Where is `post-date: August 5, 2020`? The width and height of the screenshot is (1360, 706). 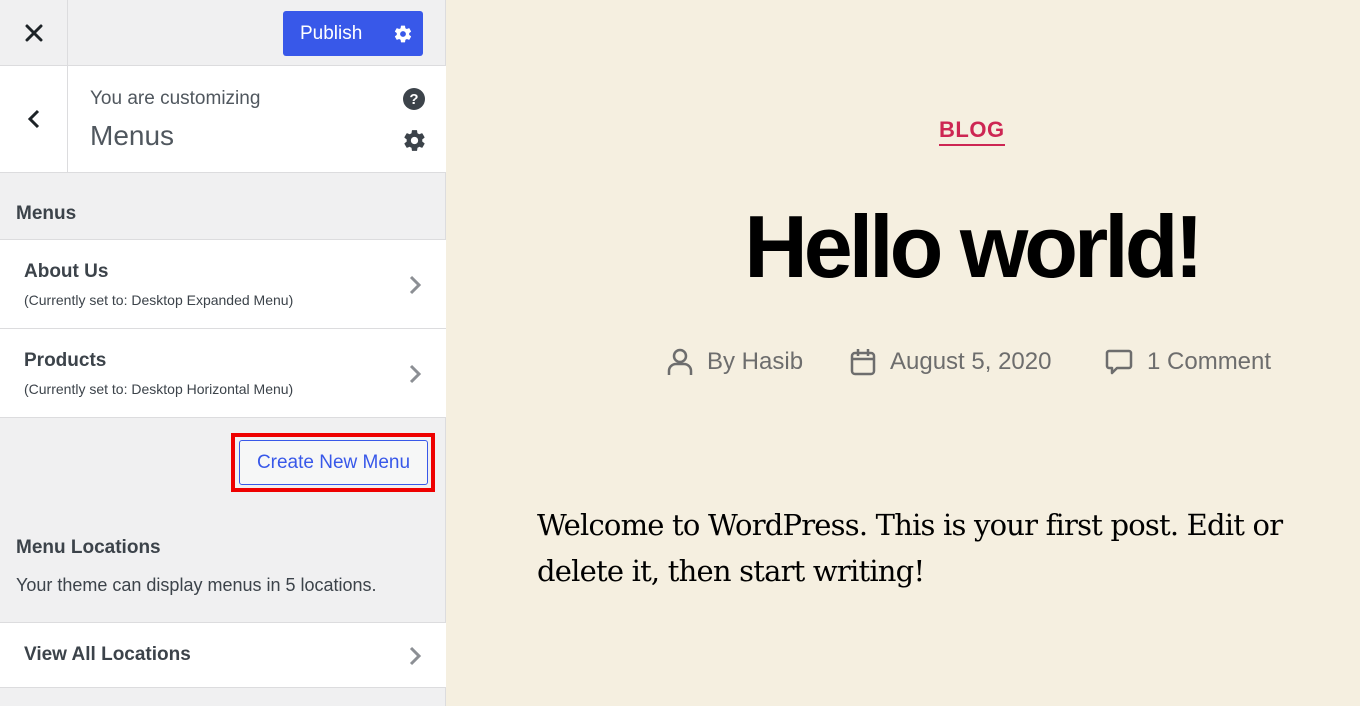 post-date: August 5, 2020 is located at coordinates (950, 362).